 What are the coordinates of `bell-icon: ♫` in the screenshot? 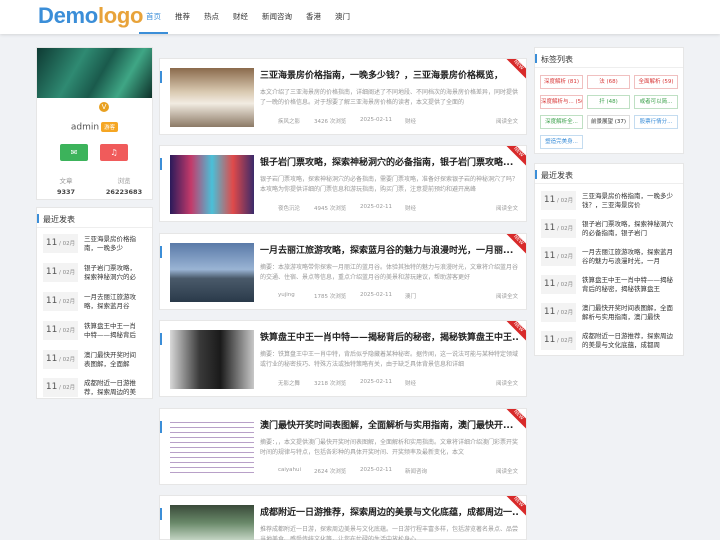 It's located at (114, 152).